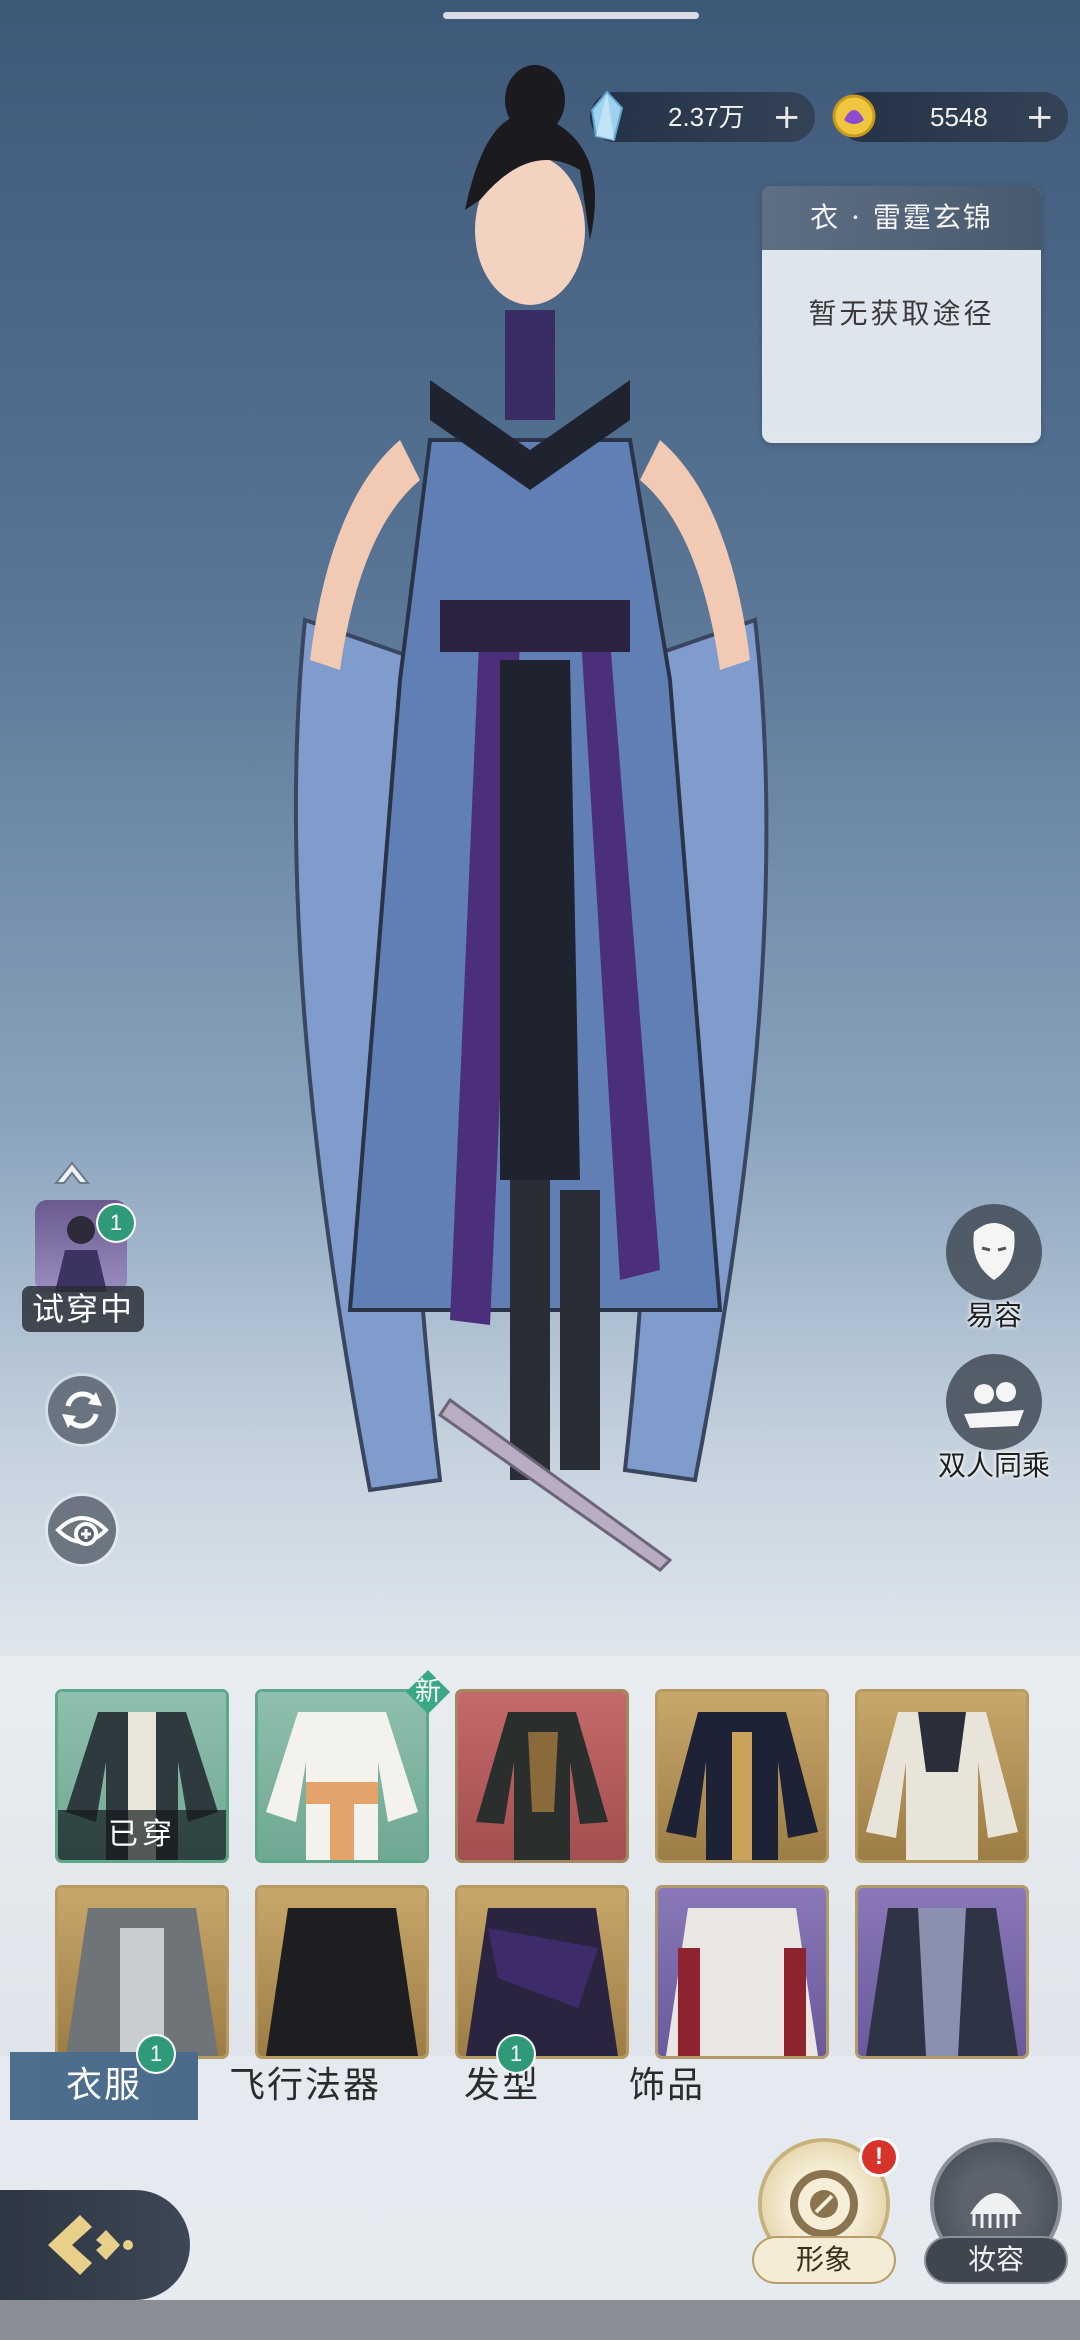 The image size is (1080, 2340). What do you see at coordinates (993, 1315) in the screenshot?
I see `disguise-label: 易容` at bounding box center [993, 1315].